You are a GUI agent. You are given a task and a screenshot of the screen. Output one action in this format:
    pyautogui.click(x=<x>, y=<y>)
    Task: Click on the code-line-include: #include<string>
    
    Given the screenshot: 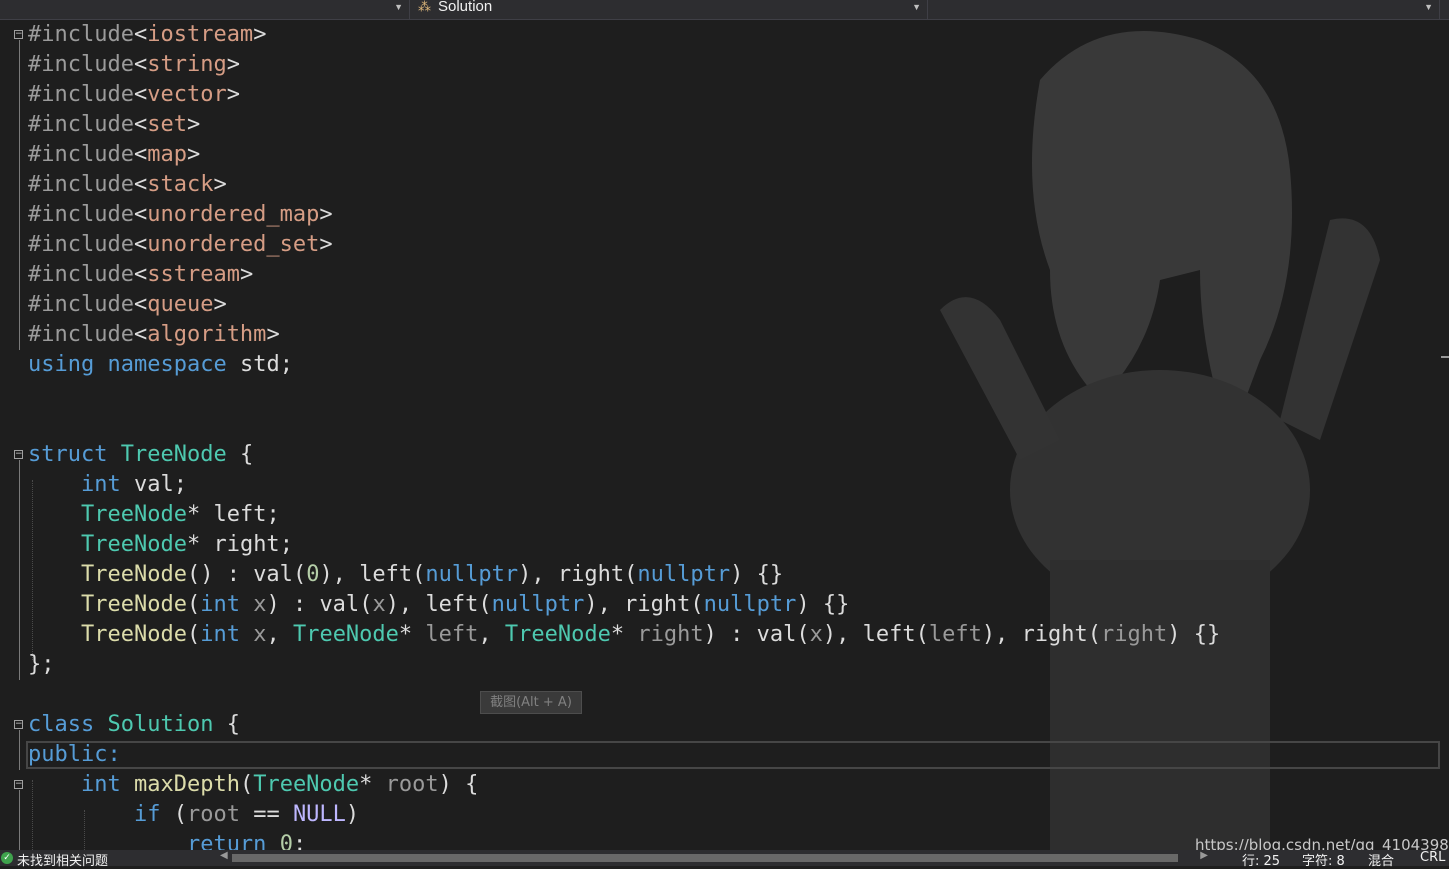 What is the action you would take?
    pyautogui.click(x=134, y=64)
    